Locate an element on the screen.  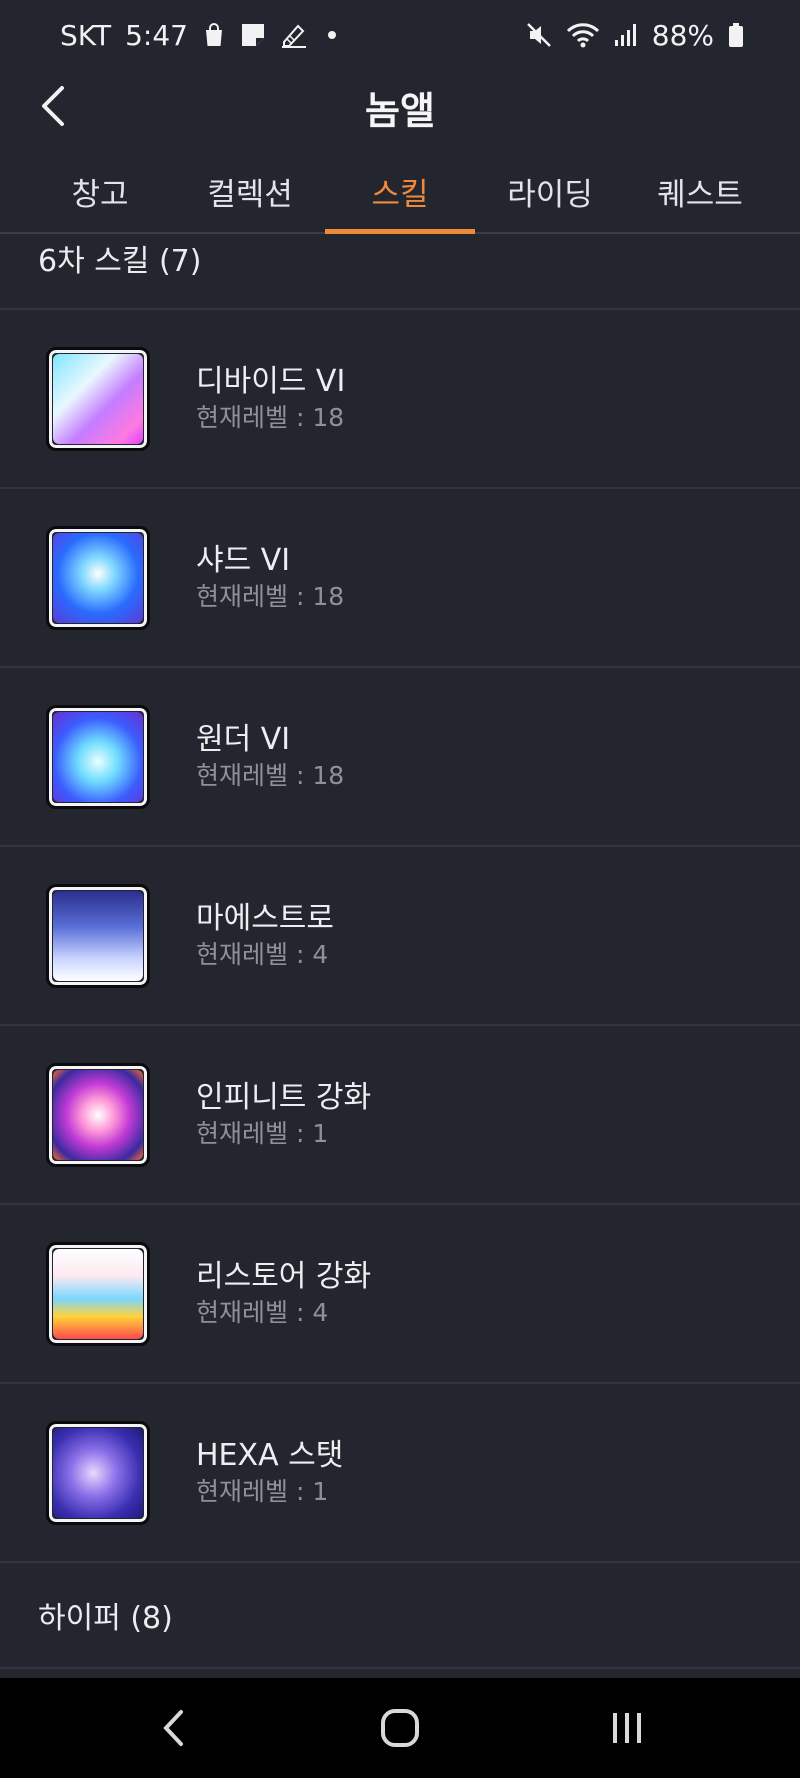
clock: 5:47 is located at coordinates (156, 35).